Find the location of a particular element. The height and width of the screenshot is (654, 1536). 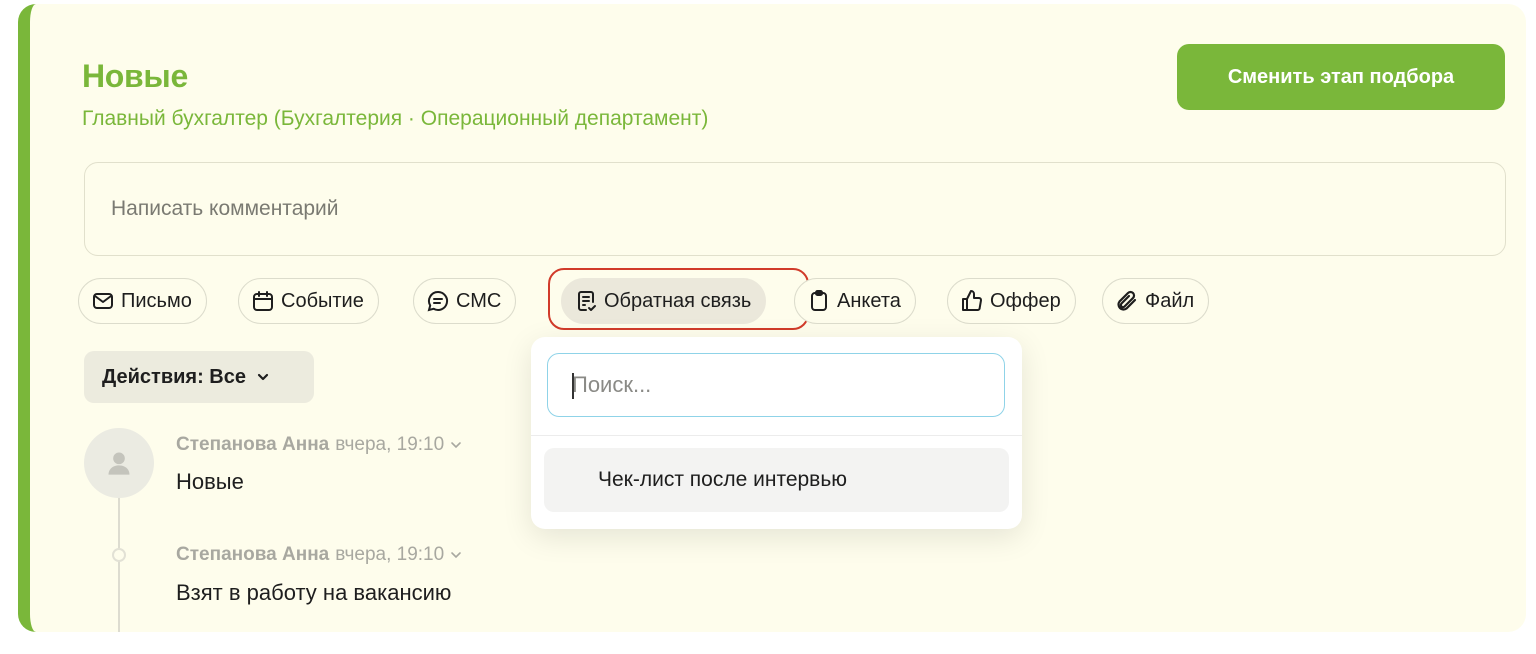

dropdown-option-checklist: Чек-лист после интервью is located at coordinates (776, 480).